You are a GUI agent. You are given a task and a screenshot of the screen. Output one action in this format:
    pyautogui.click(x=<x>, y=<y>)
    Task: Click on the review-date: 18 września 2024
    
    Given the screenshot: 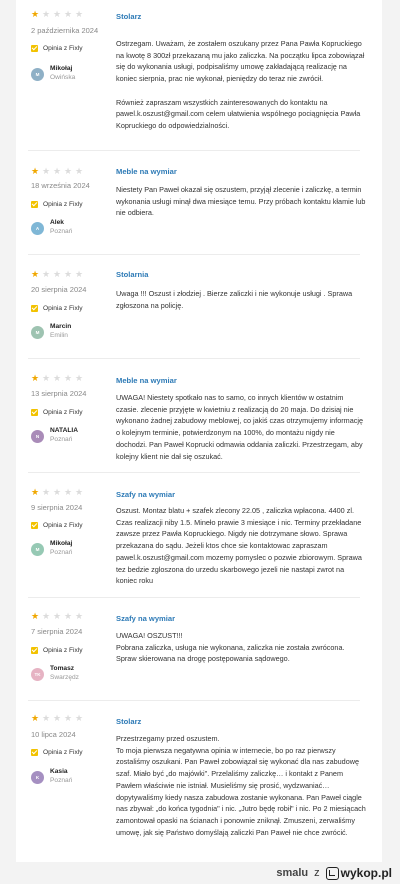 What is the action you would take?
    pyautogui.click(x=60, y=185)
    